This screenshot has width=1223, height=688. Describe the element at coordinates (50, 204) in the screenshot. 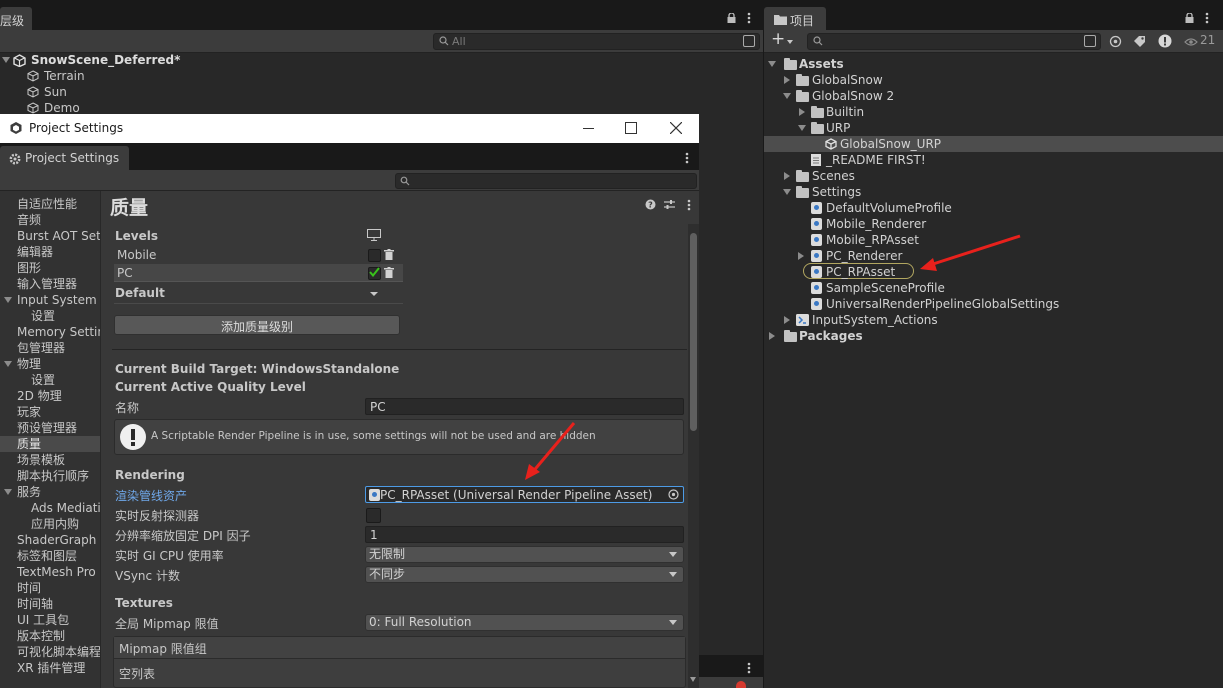

I see `sidebar-item: 自适应性能` at that location.